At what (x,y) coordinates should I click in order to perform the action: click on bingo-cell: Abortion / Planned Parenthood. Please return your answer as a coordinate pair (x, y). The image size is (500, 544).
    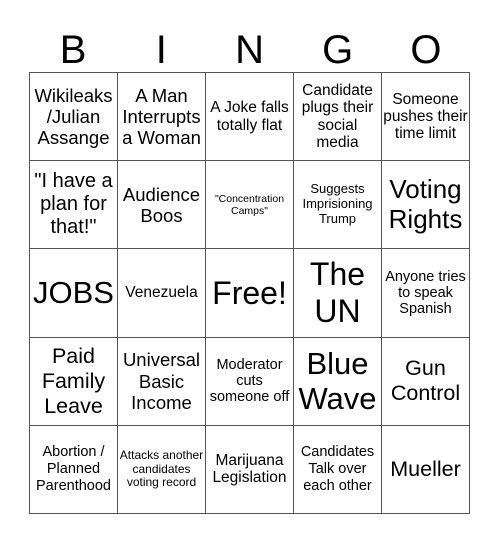
    Looking at the image, I should click on (74, 469).